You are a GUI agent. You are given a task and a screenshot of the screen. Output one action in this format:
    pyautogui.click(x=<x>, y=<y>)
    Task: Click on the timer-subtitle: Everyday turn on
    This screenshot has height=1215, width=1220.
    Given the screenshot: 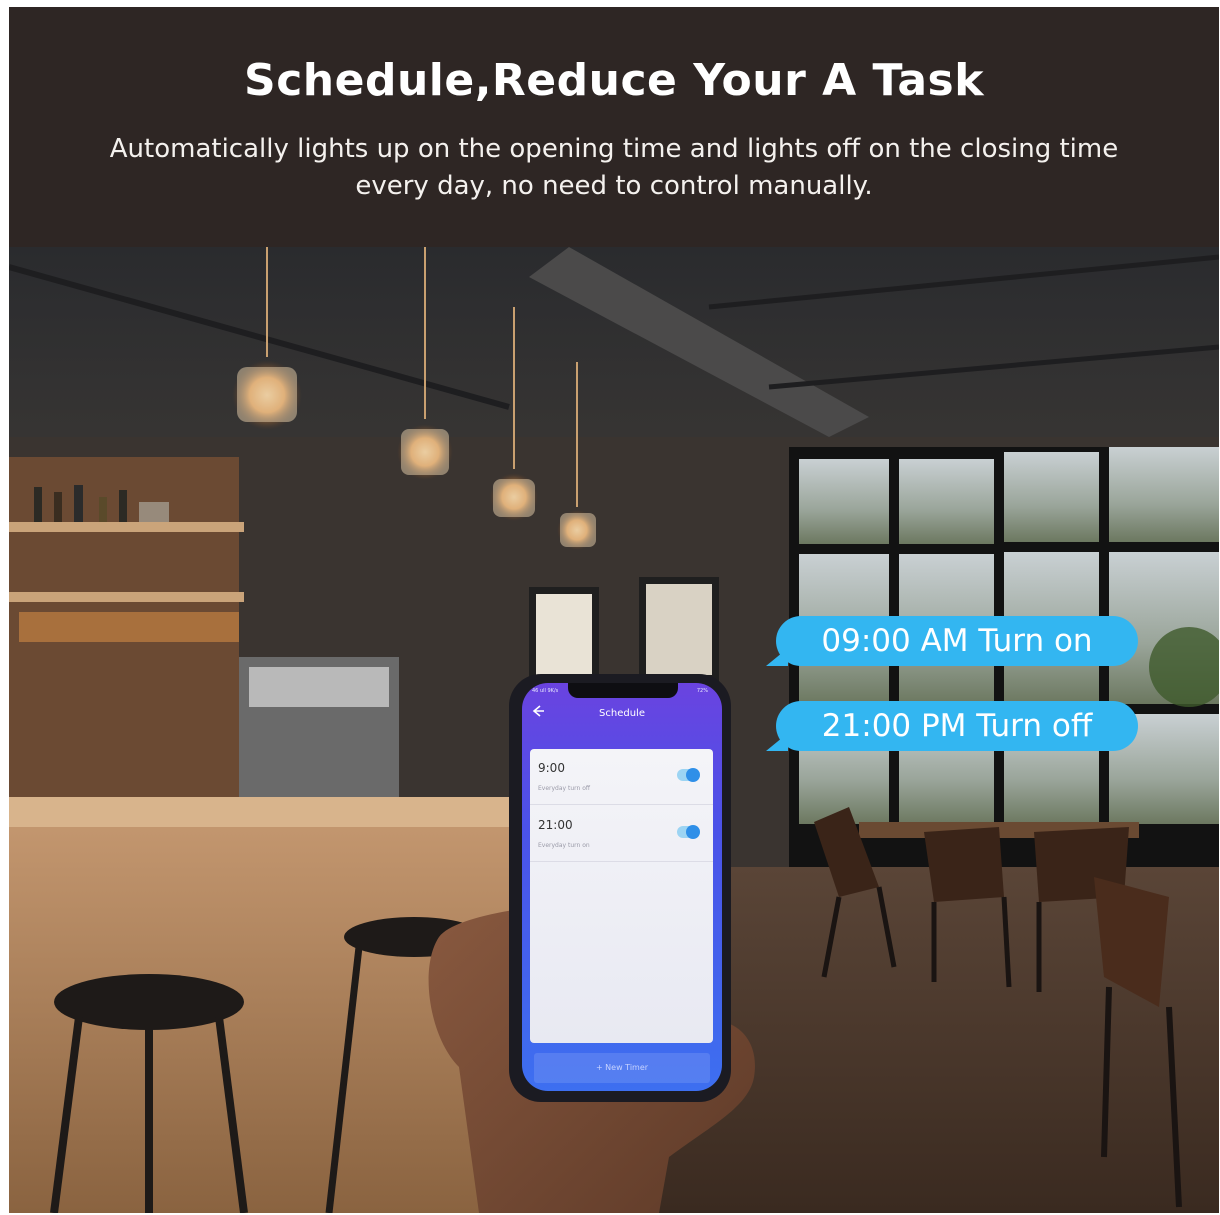 What is the action you would take?
    pyautogui.click(x=564, y=845)
    